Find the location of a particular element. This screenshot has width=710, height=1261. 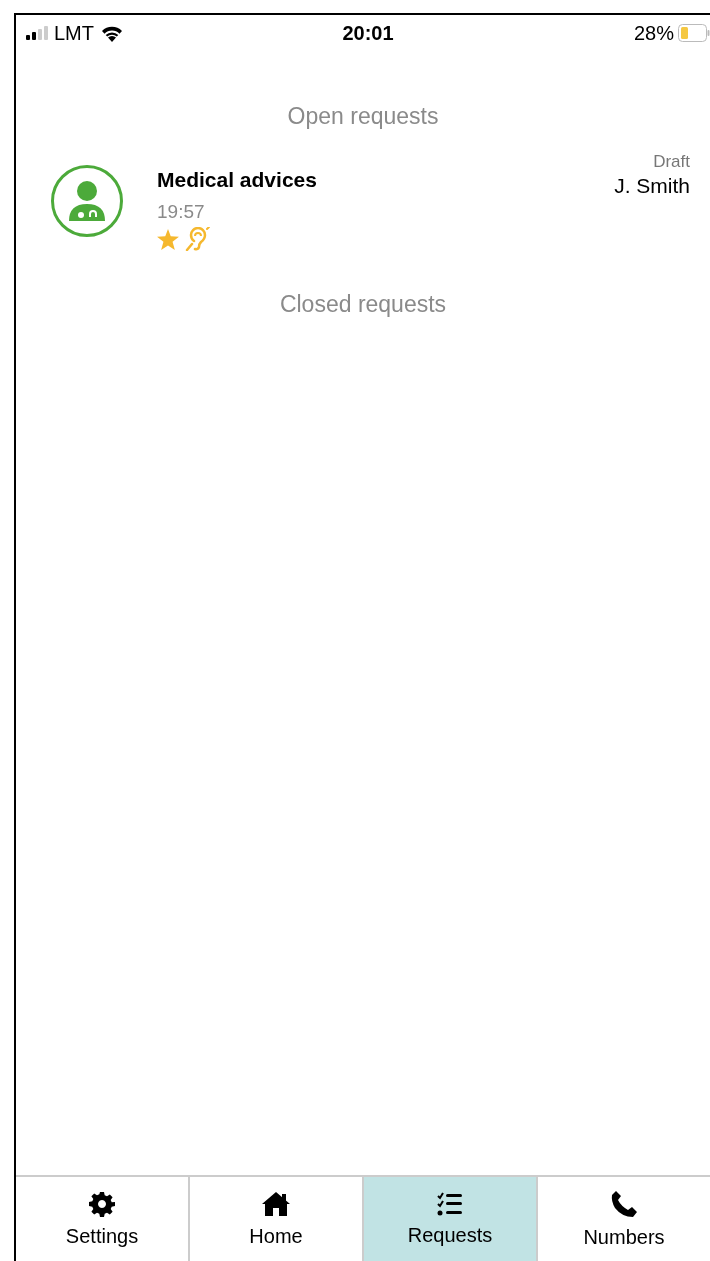

battery-icon is located at coordinates (694, 33).